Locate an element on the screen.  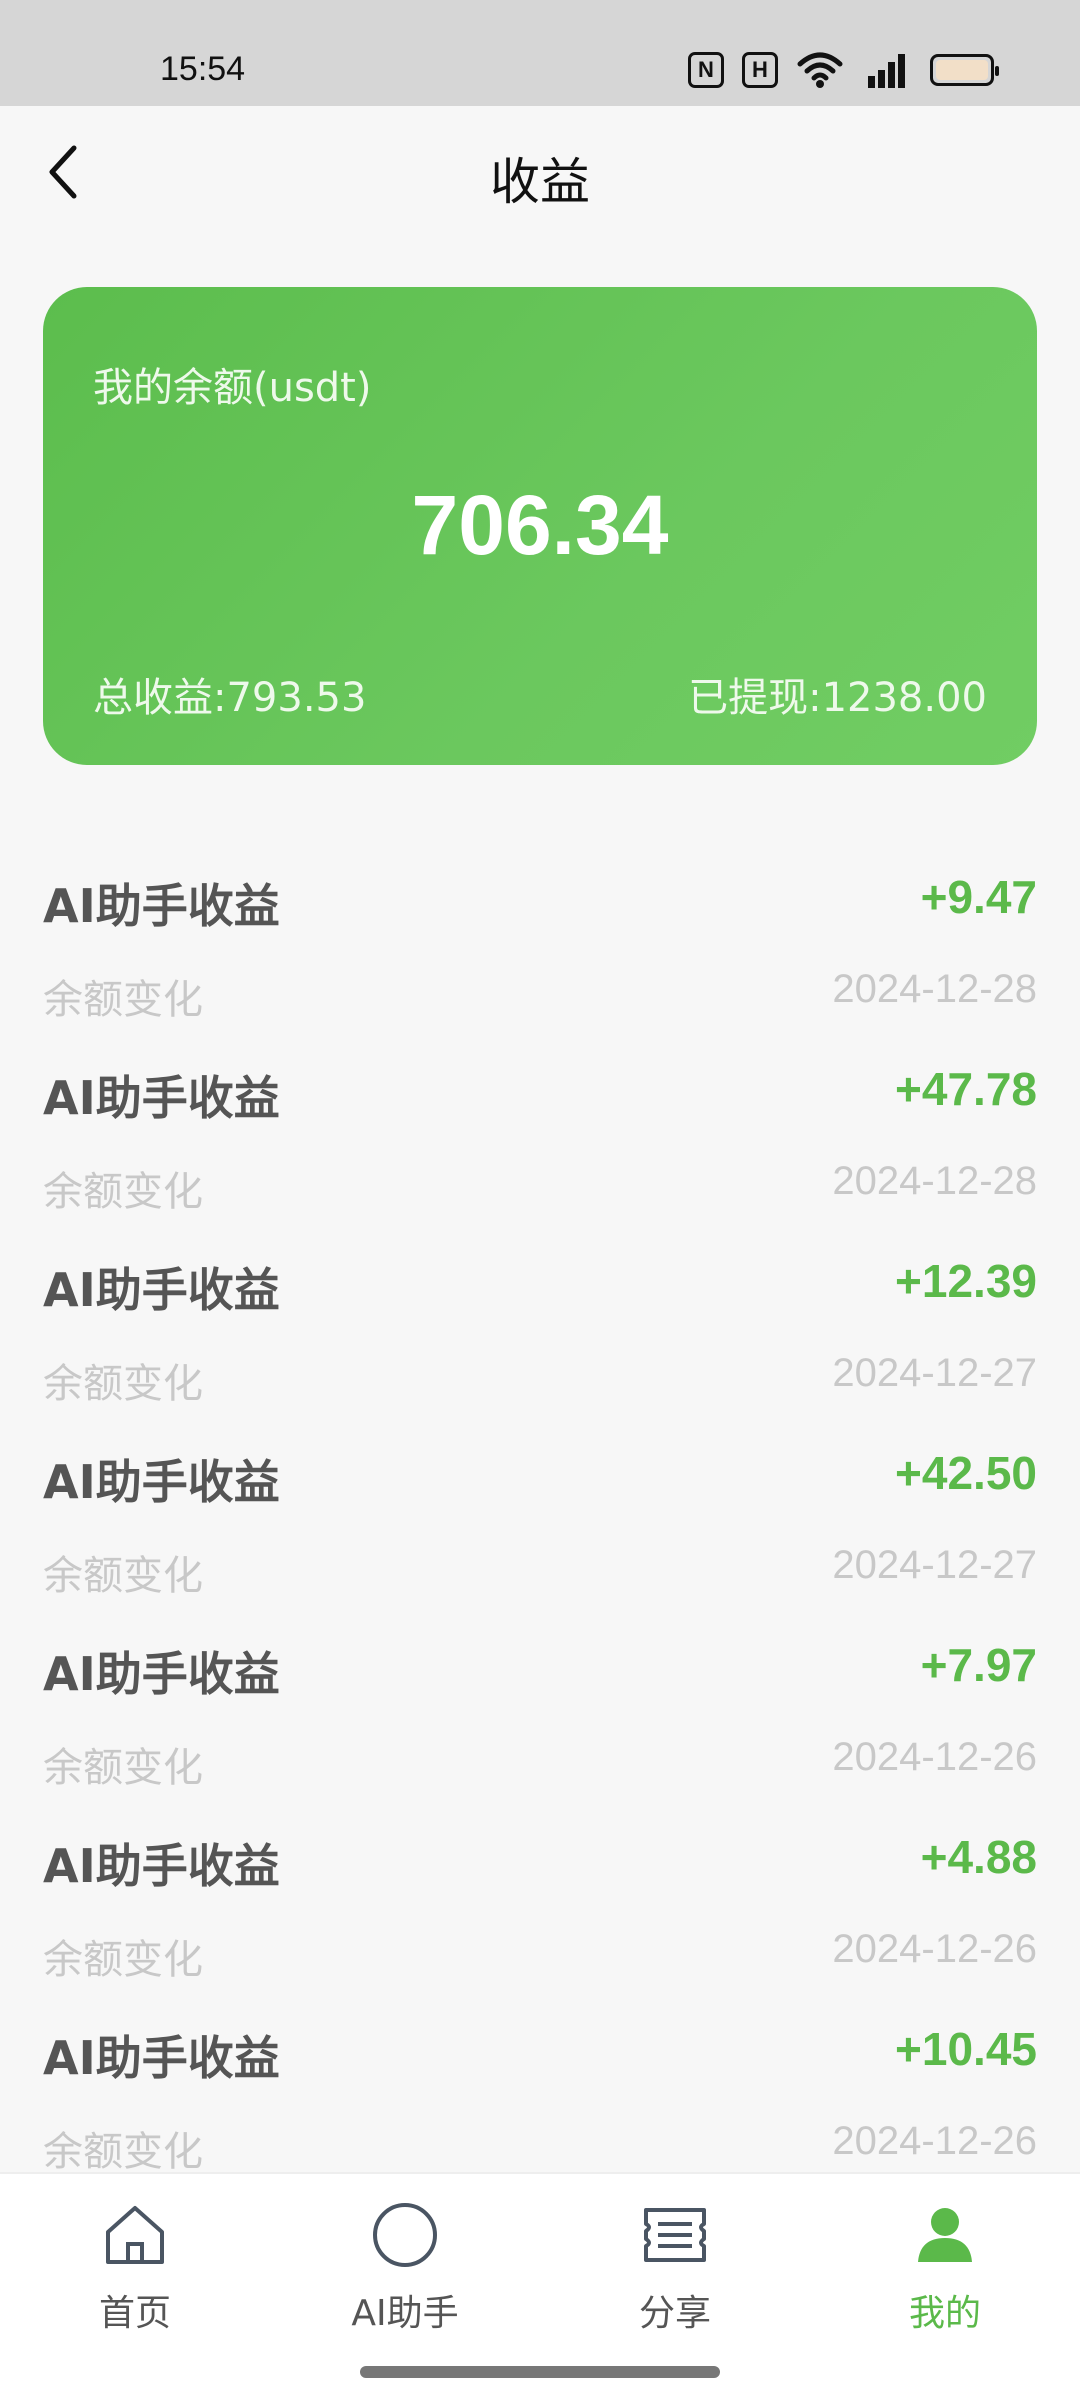
tab-mine: 我的 is located at coordinates (945, 2268).